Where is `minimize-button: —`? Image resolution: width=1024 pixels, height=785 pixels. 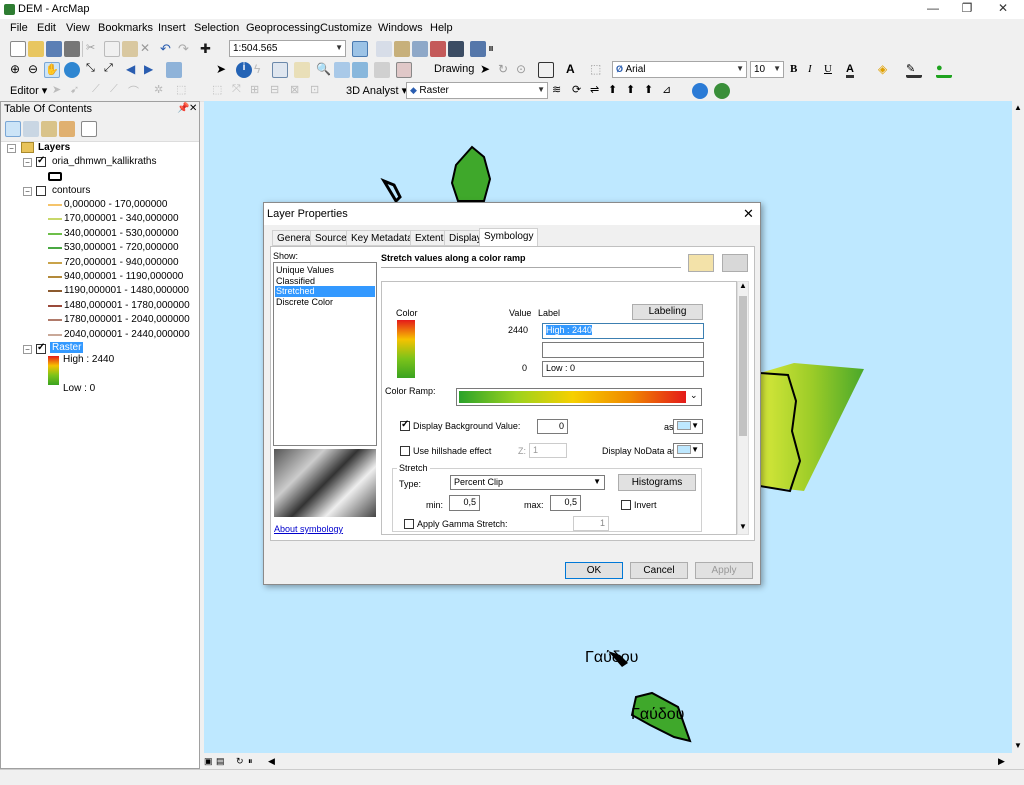 minimize-button: — is located at coordinates (933, 8).